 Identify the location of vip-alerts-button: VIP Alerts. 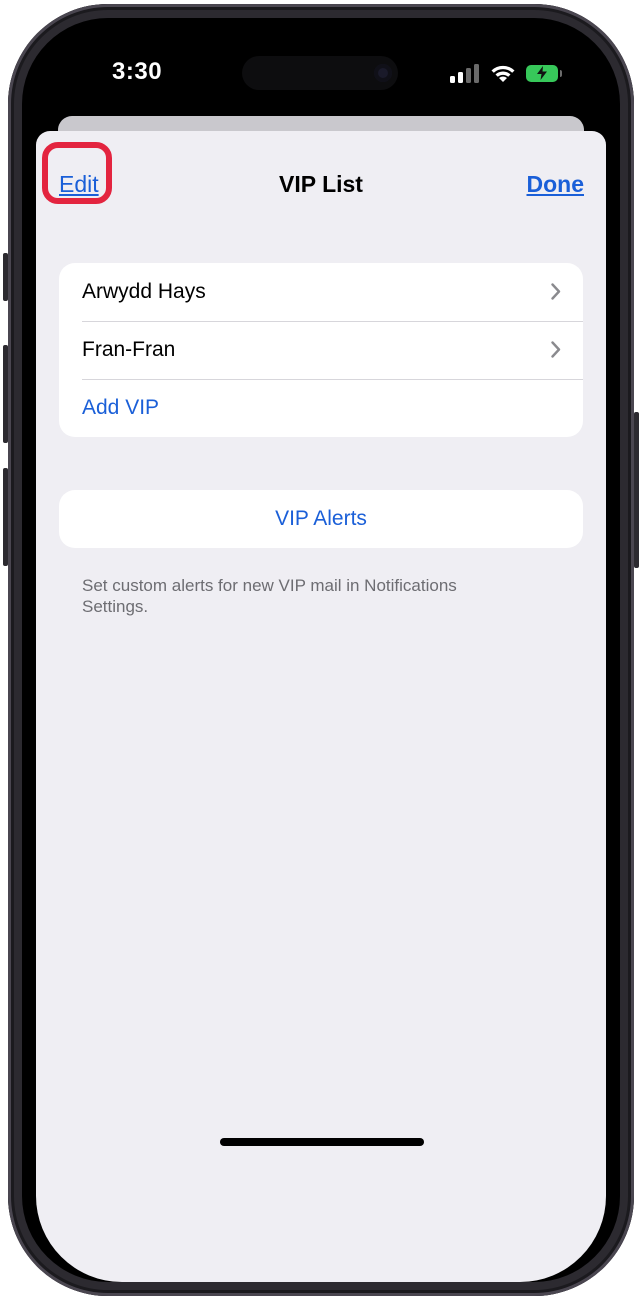
(321, 519).